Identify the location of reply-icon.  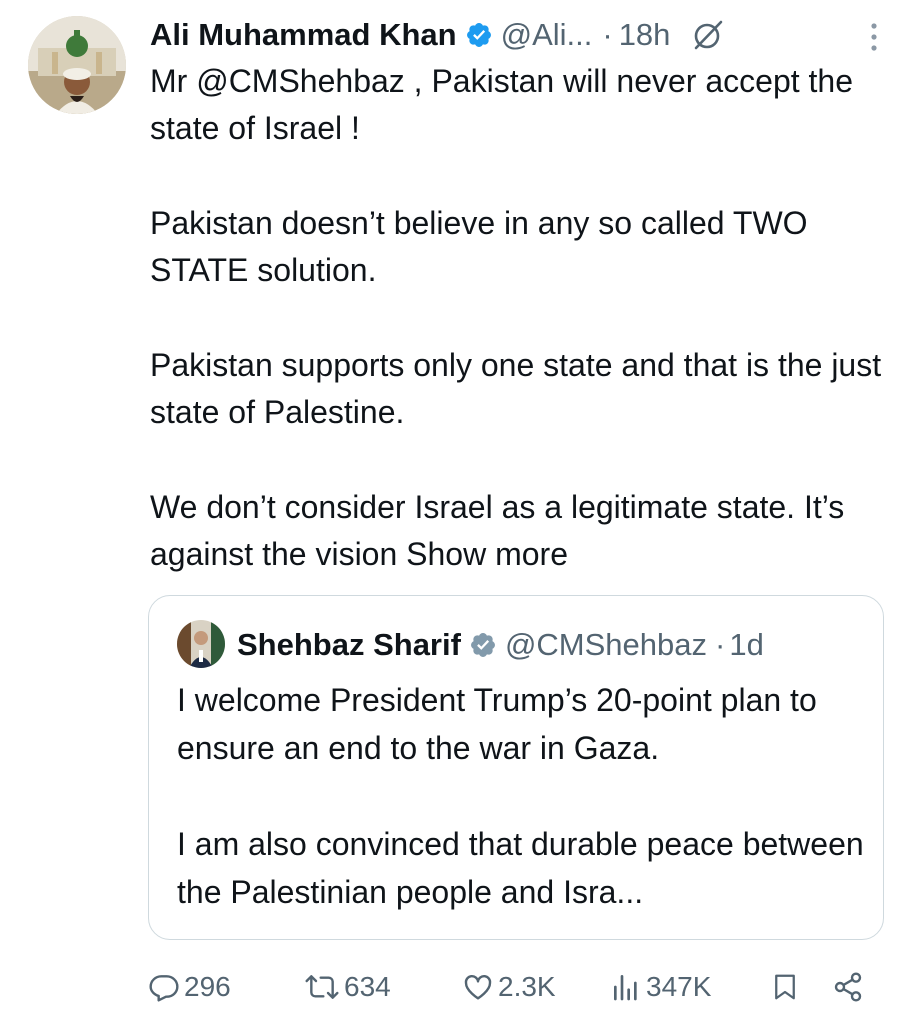
(164, 987).